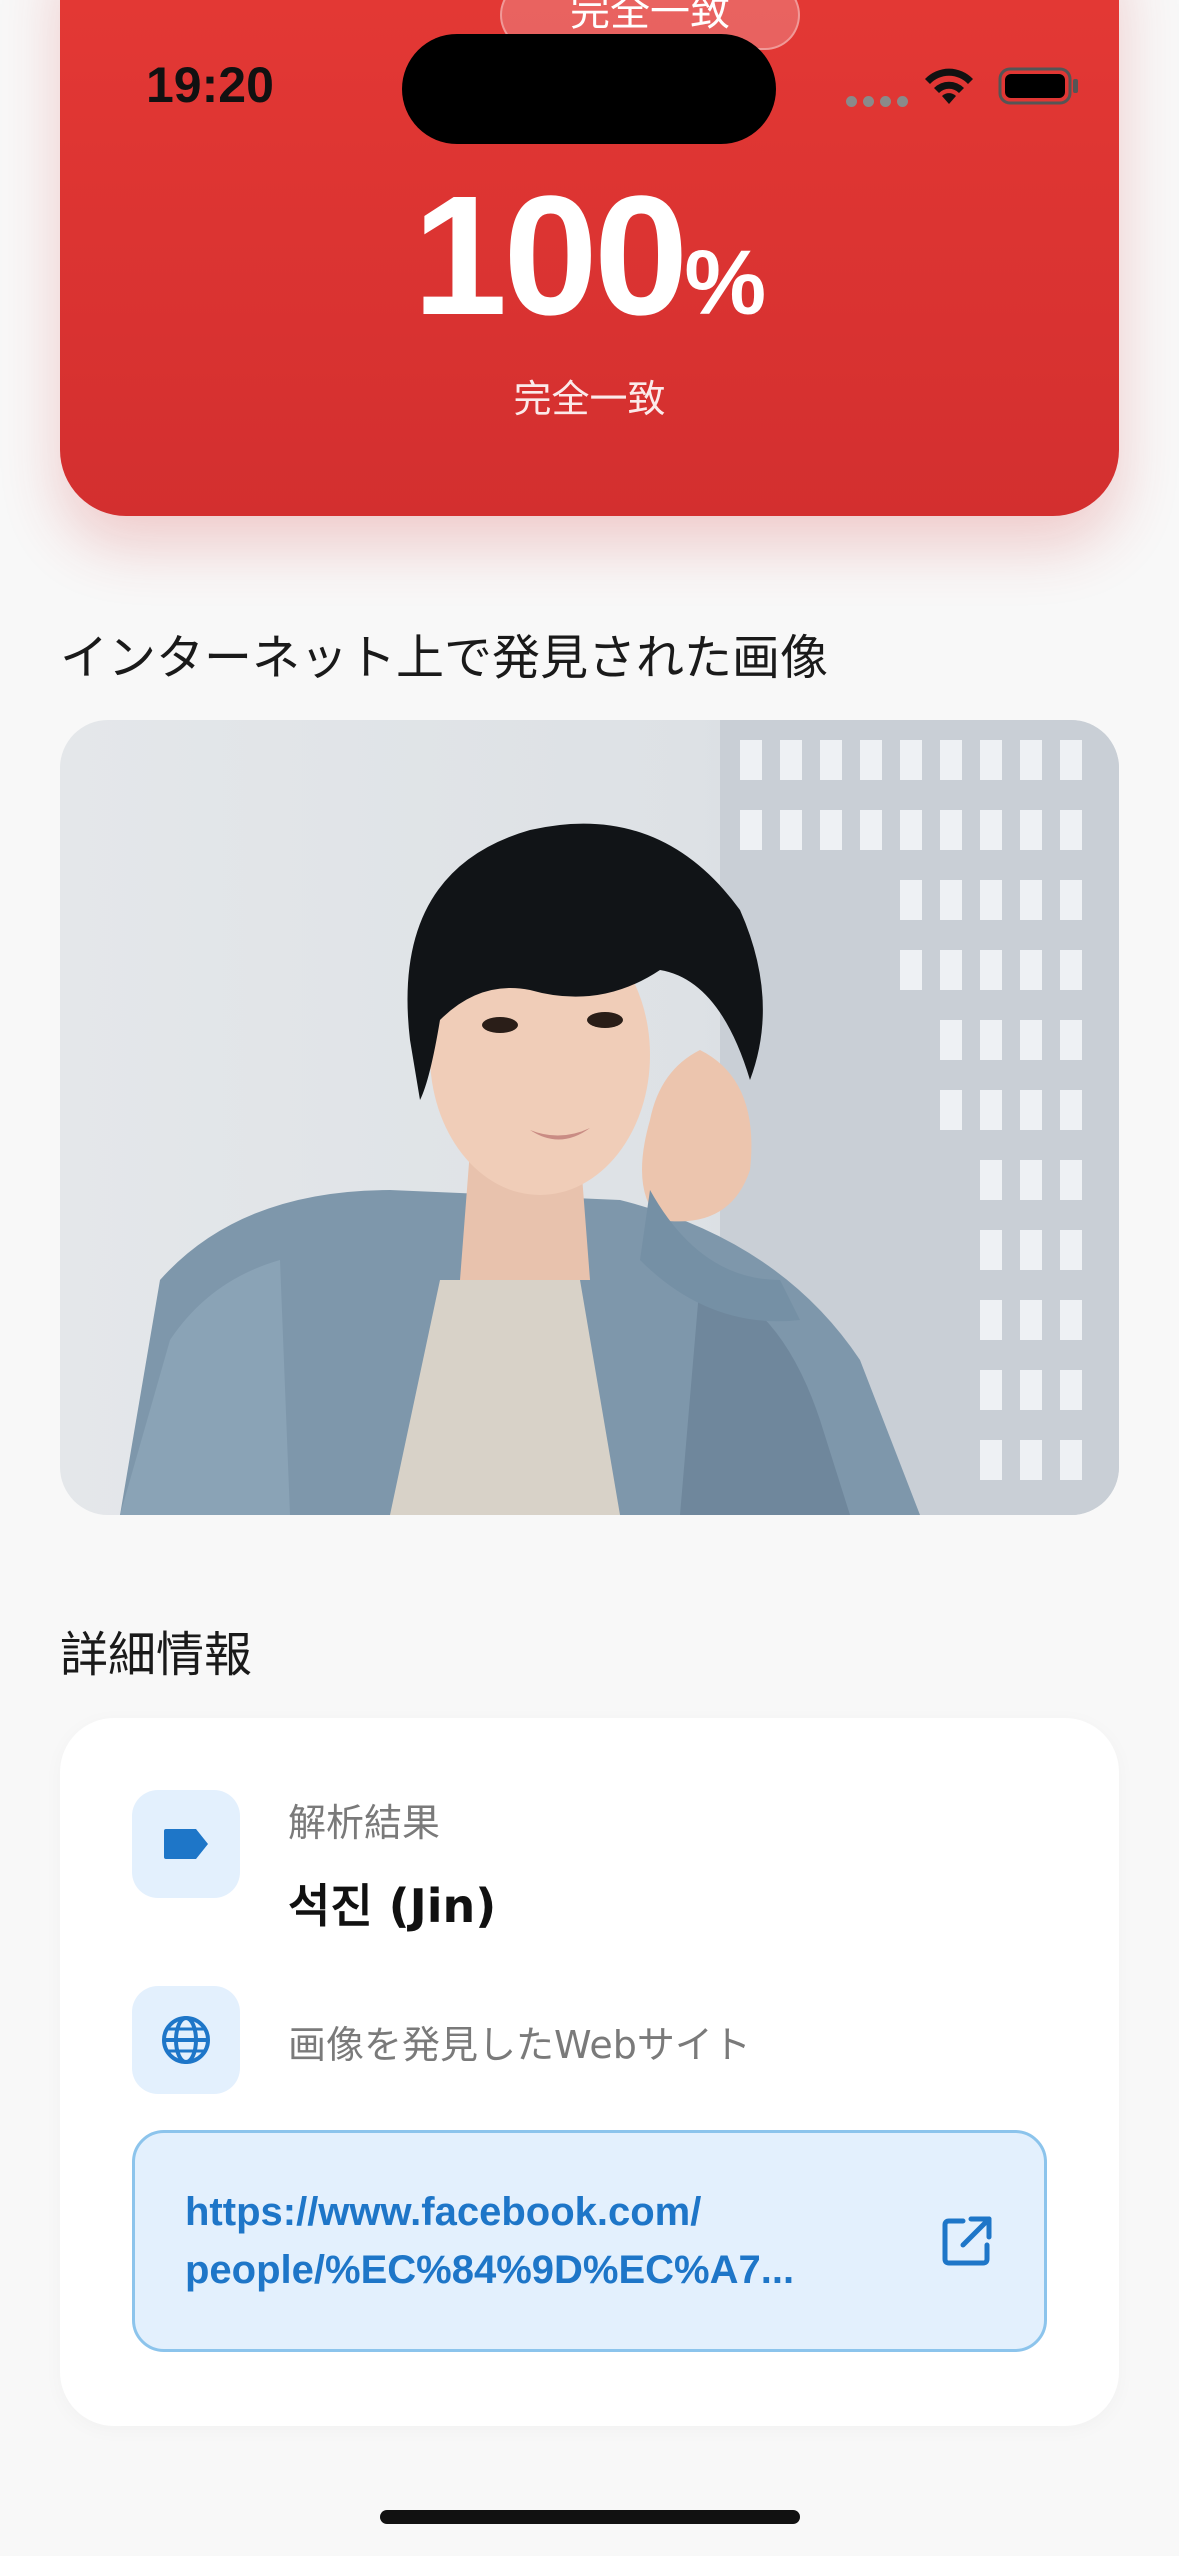 The width and height of the screenshot is (1179, 2556). What do you see at coordinates (156, 1655) in the screenshot?
I see `details-title: 詳細情報` at bounding box center [156, 1655].